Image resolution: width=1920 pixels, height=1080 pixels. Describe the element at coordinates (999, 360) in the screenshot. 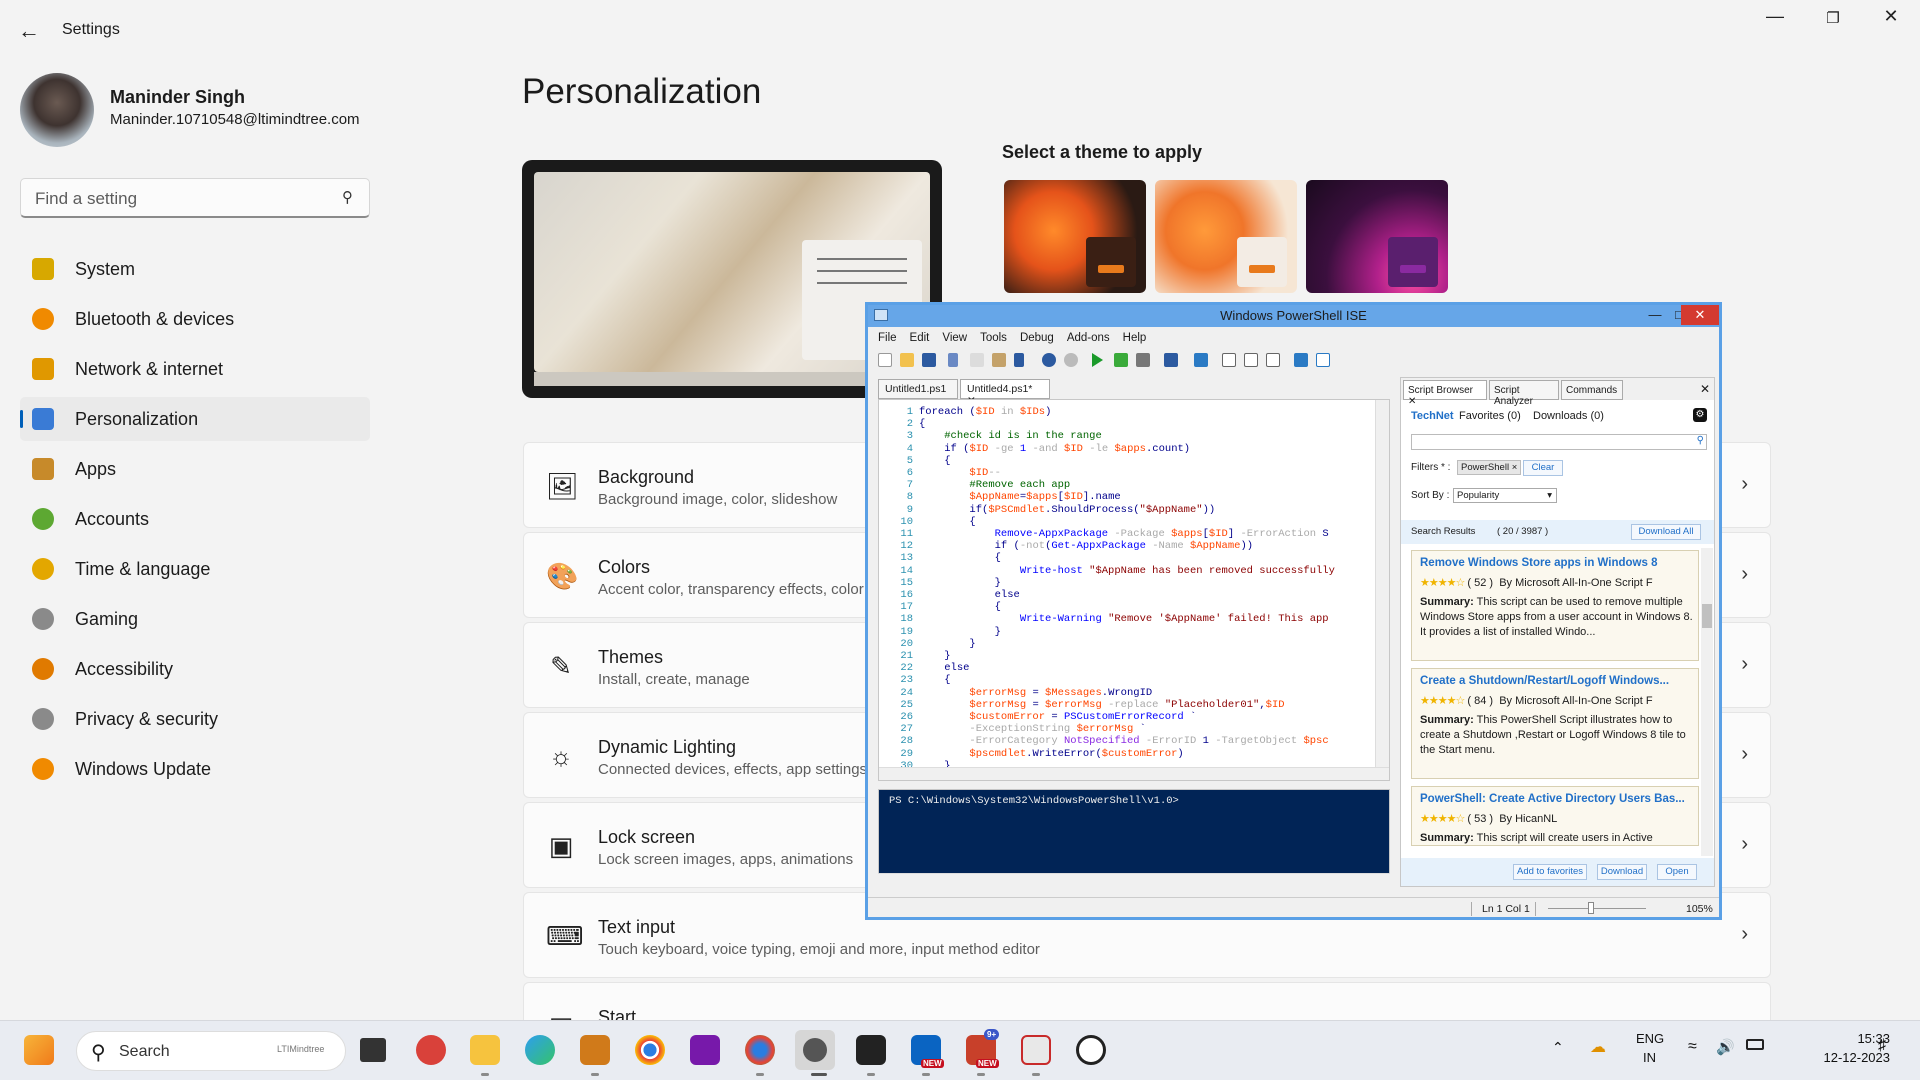

I see `paste-icon` at that location.